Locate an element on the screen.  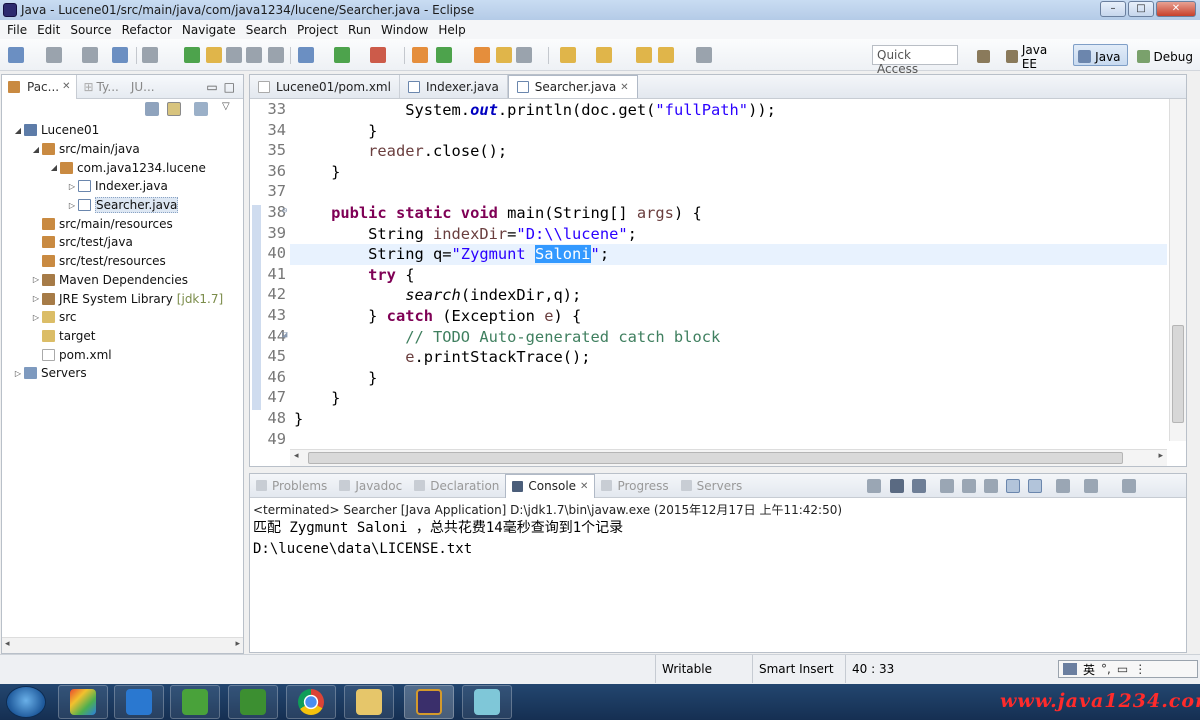
taskbar-explorer-app is located at coordinates (369, 702).